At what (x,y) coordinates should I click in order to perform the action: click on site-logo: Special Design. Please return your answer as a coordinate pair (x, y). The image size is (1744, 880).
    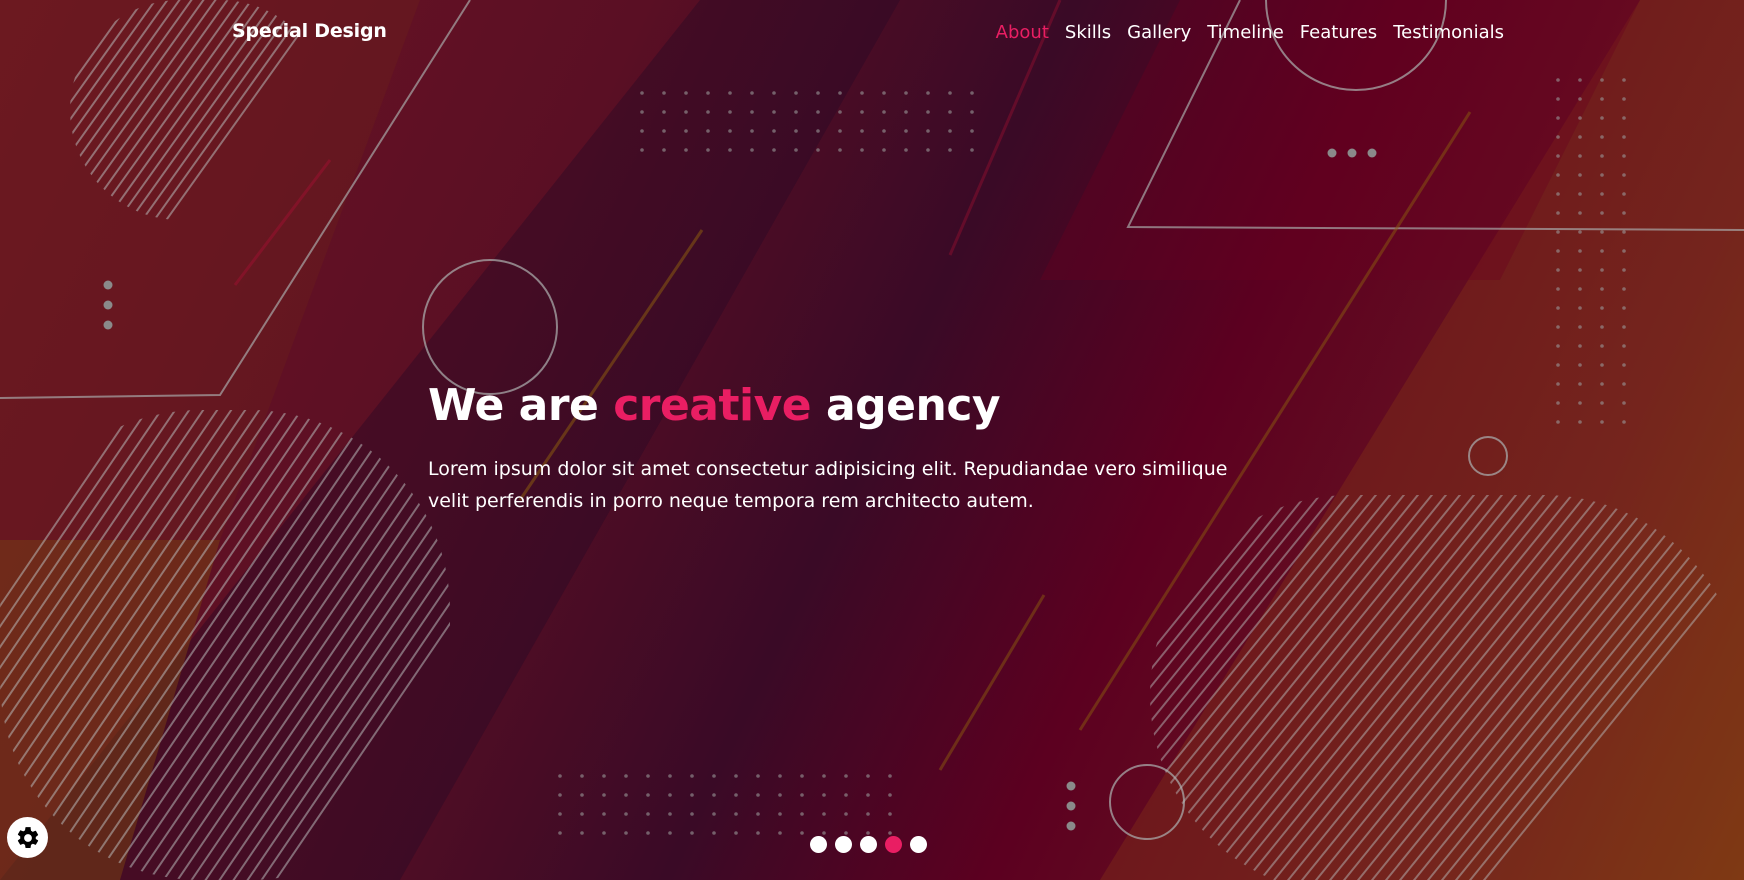
    Looking at the image, I should click on (309, 31).